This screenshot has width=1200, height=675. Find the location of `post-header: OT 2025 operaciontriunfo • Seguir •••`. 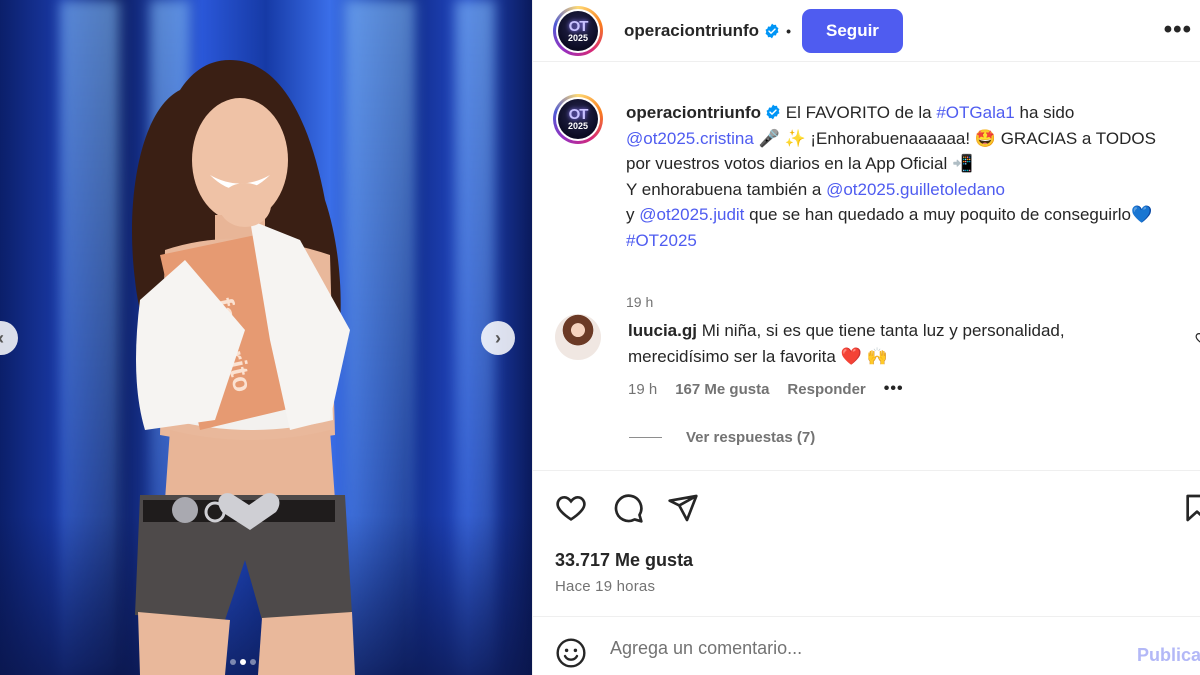

post-header: OT 2025 operaciontriunfo • Seguir ••• is located at coordinates (866, 31).